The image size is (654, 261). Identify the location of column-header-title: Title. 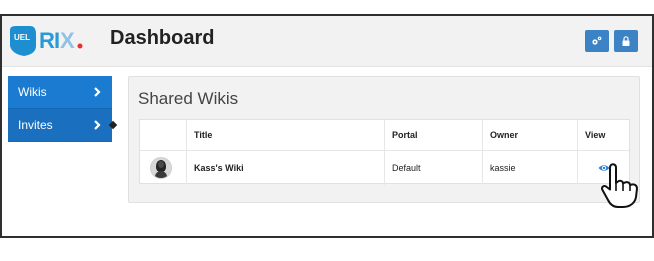
(203, 135).